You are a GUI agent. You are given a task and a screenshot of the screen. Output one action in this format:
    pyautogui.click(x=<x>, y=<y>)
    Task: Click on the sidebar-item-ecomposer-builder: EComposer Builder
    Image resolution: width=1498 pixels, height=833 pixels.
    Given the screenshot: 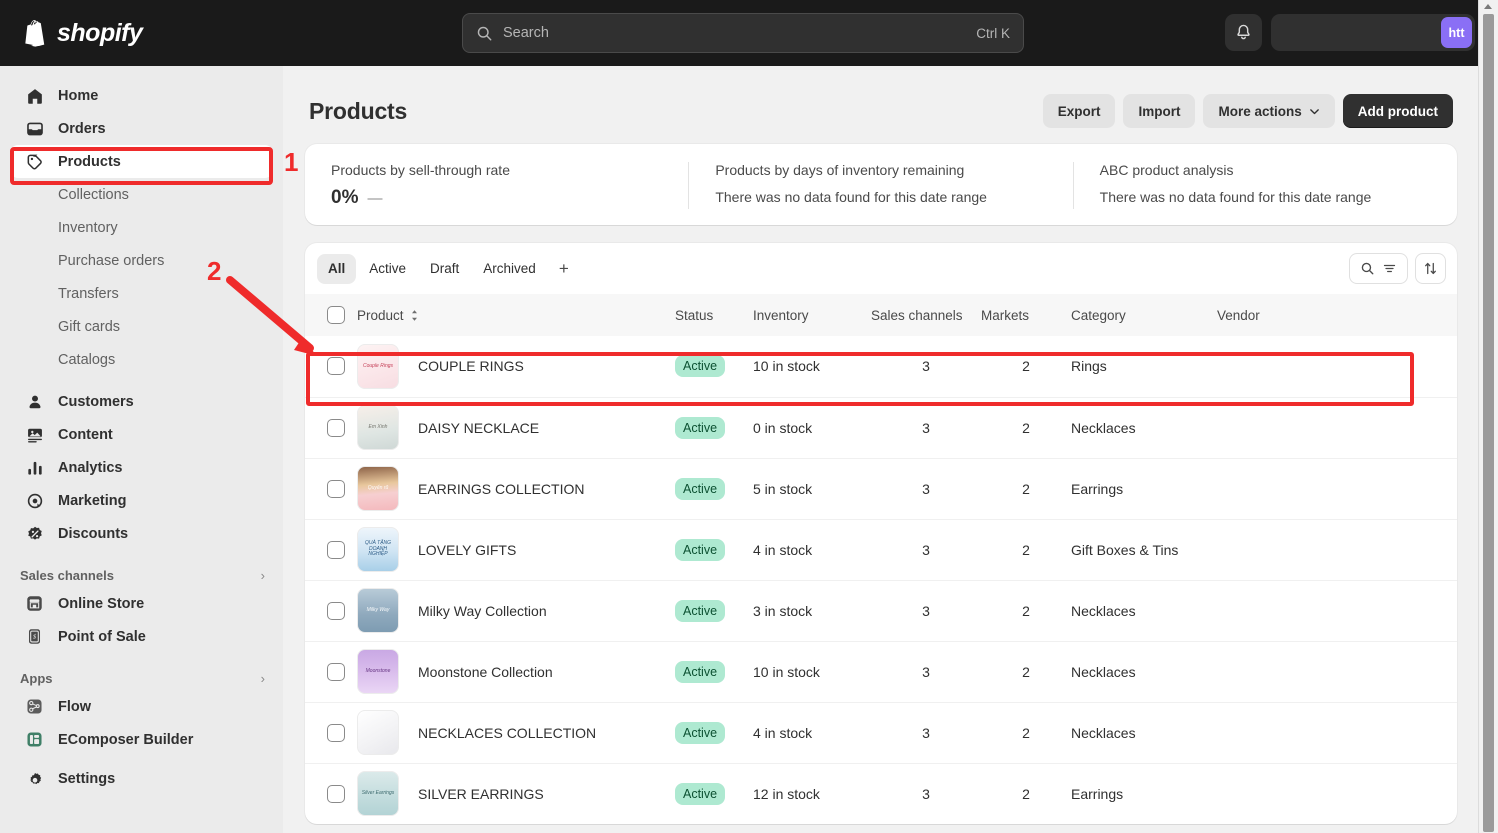 What is the action you would take?
    pyautogui.click(x=141, y=739)
    